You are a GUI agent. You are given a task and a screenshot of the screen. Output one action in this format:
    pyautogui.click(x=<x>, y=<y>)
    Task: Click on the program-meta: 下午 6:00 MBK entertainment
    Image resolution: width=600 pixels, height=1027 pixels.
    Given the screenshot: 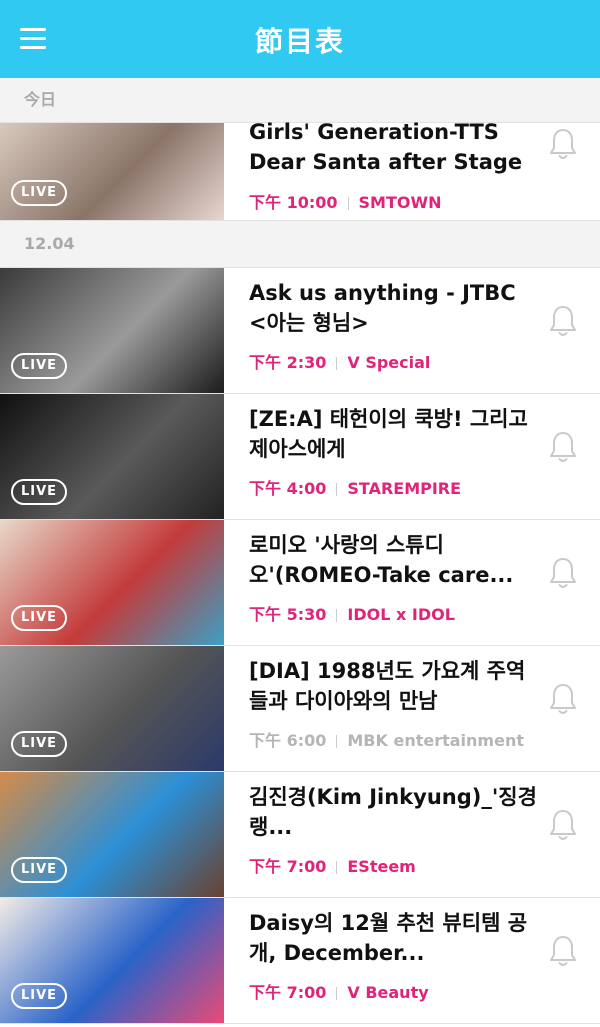 What is the action you would take?
    pyautogui.click(x=394, y=739)
    